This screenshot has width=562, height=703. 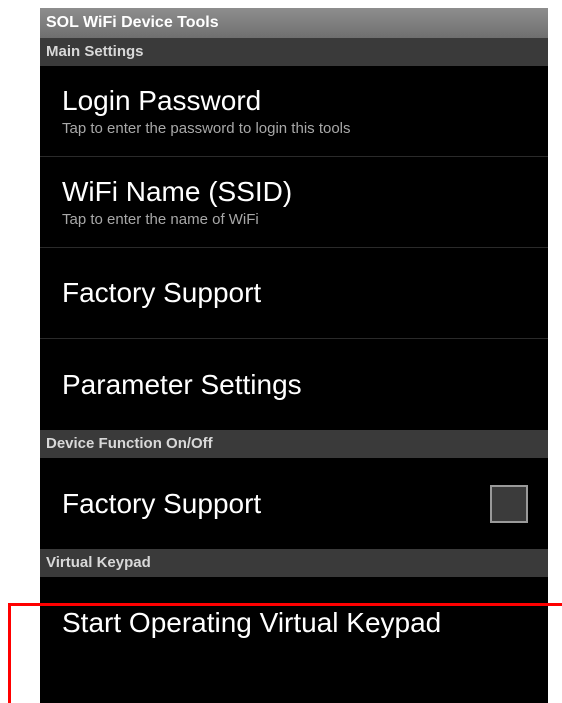 I want to click on pref-title: Login Password, so click(x=162, y=100).